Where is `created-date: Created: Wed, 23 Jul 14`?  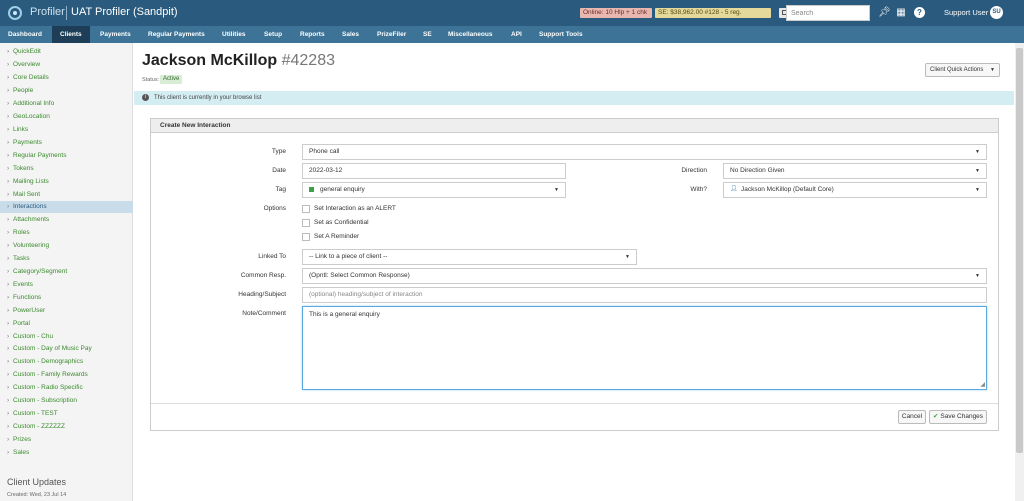 created-date: Created: Wed, 23 Jul 14 is located at coordinates (37, 495).